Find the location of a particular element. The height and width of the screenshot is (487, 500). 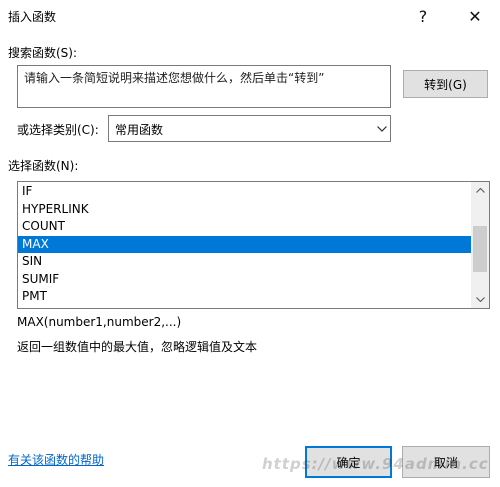

list-item: SIN is located at coordinates (244, 262).